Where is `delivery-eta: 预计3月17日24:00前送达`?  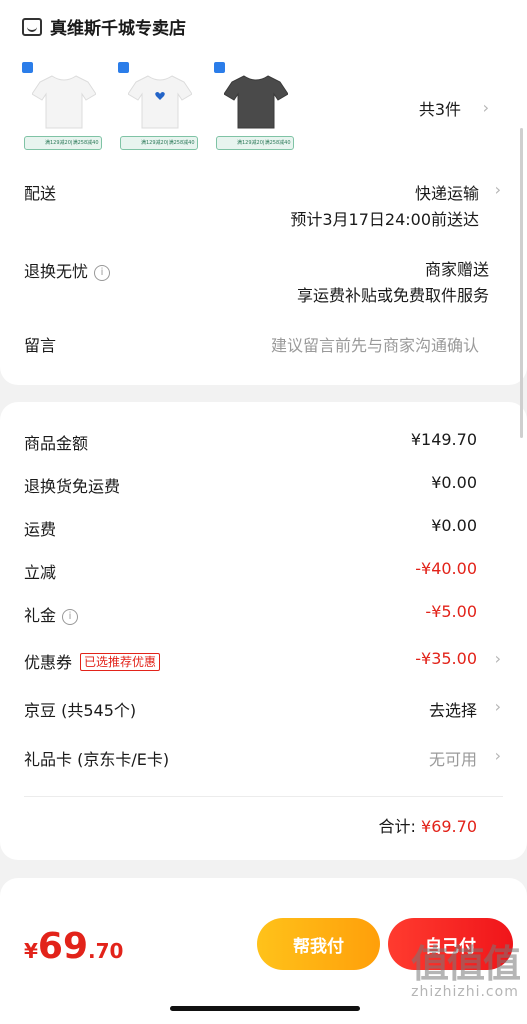
delivery-eta: 预计3月17日24:00前送达 is located at coordinates (384, 219).